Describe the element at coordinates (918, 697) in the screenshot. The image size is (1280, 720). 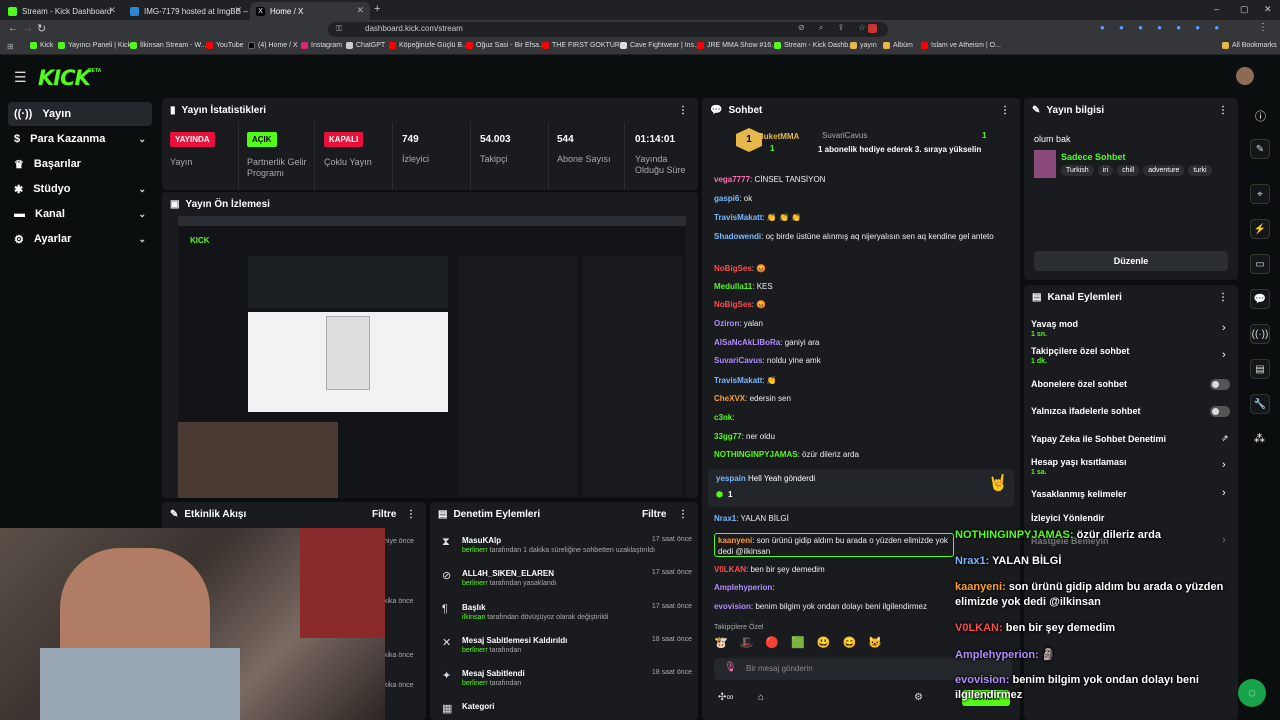
I see `chat-settings-icon: ⚙` at that location.